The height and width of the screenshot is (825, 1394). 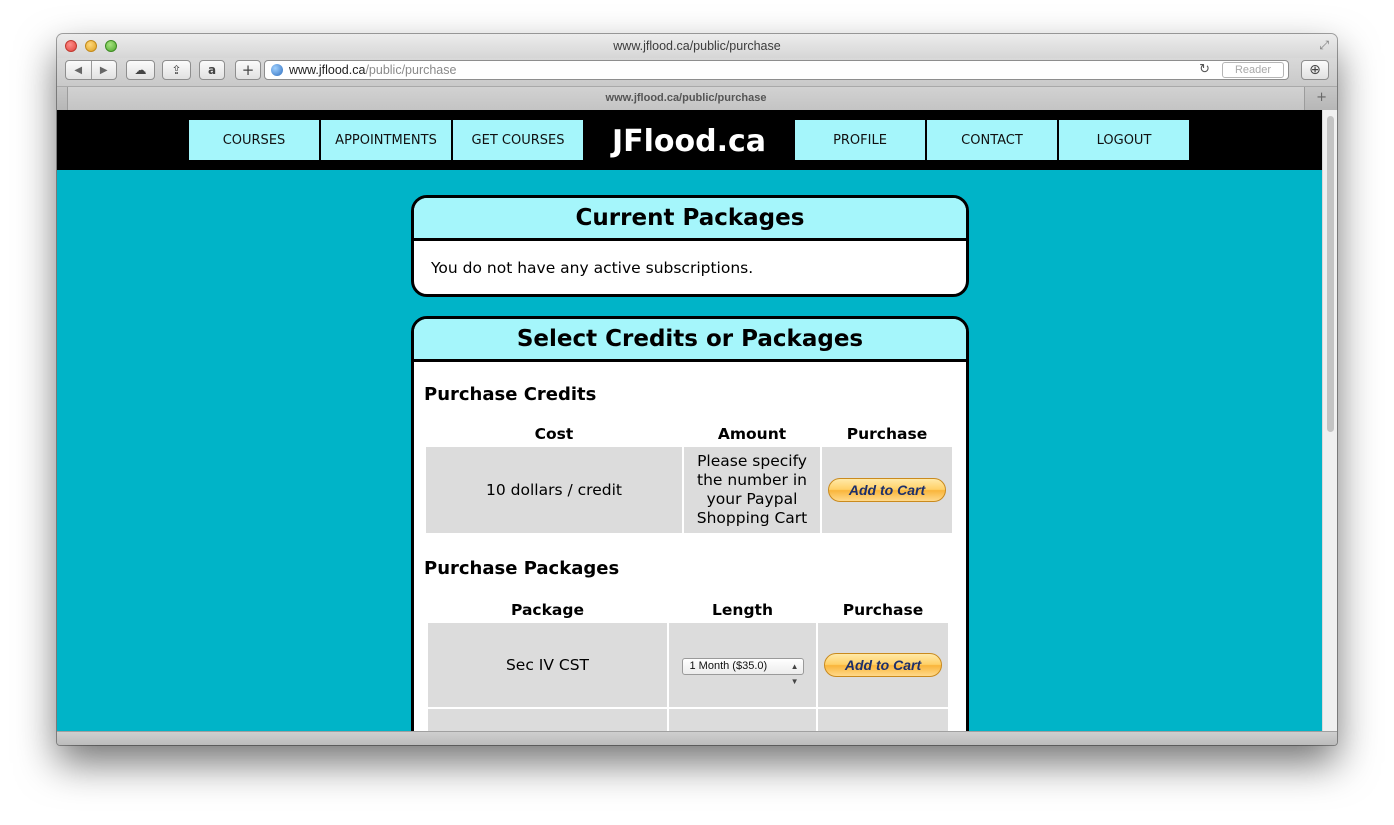 I want to click on fullscreen-icon: ⤢, so click(x=1324, y=45).